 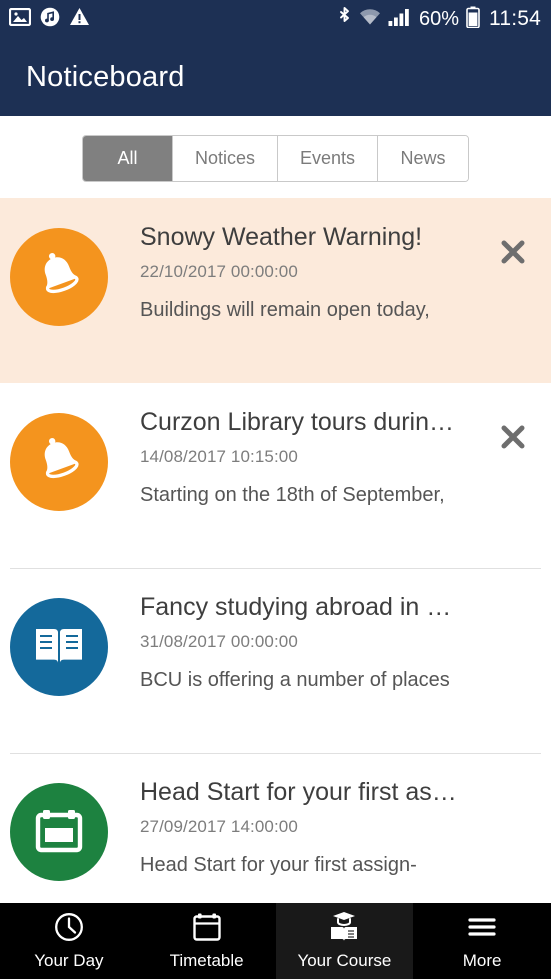 What do you see at coordinates (344, 926) in the screenshot?
I see `graduation-book-icon` at bounding box center [344, 926].